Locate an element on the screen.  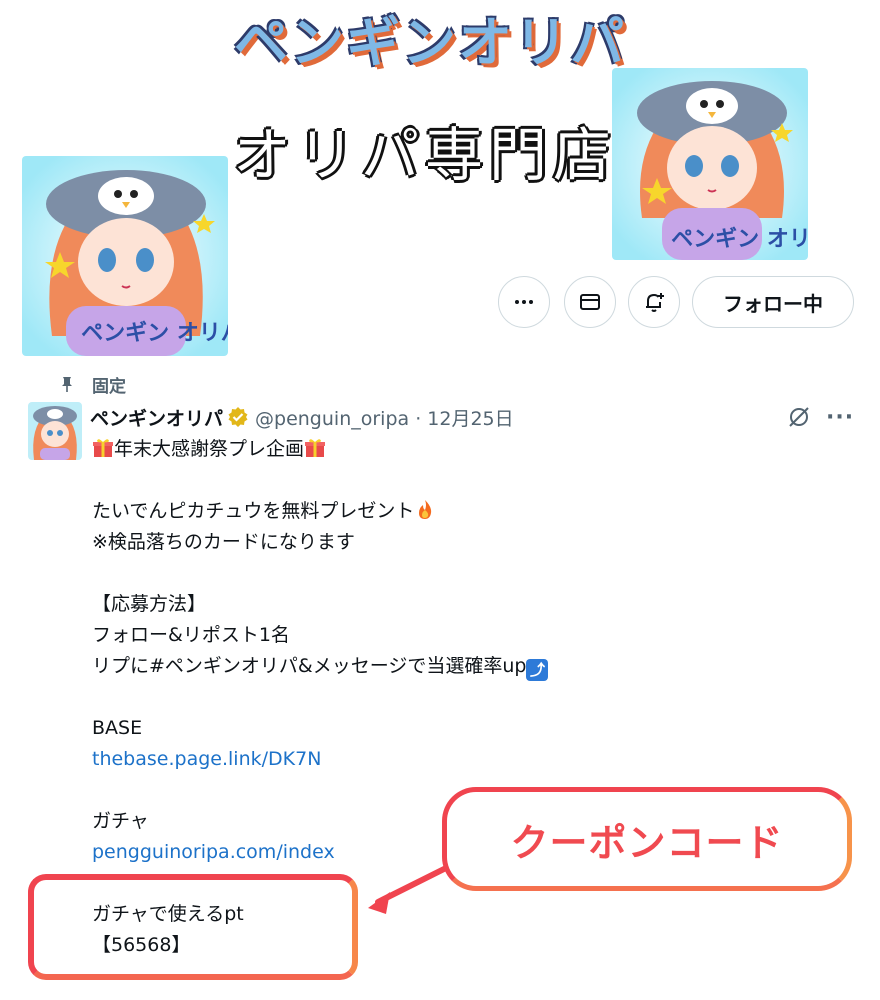
more-options-button is located at coordinates (524, 302).